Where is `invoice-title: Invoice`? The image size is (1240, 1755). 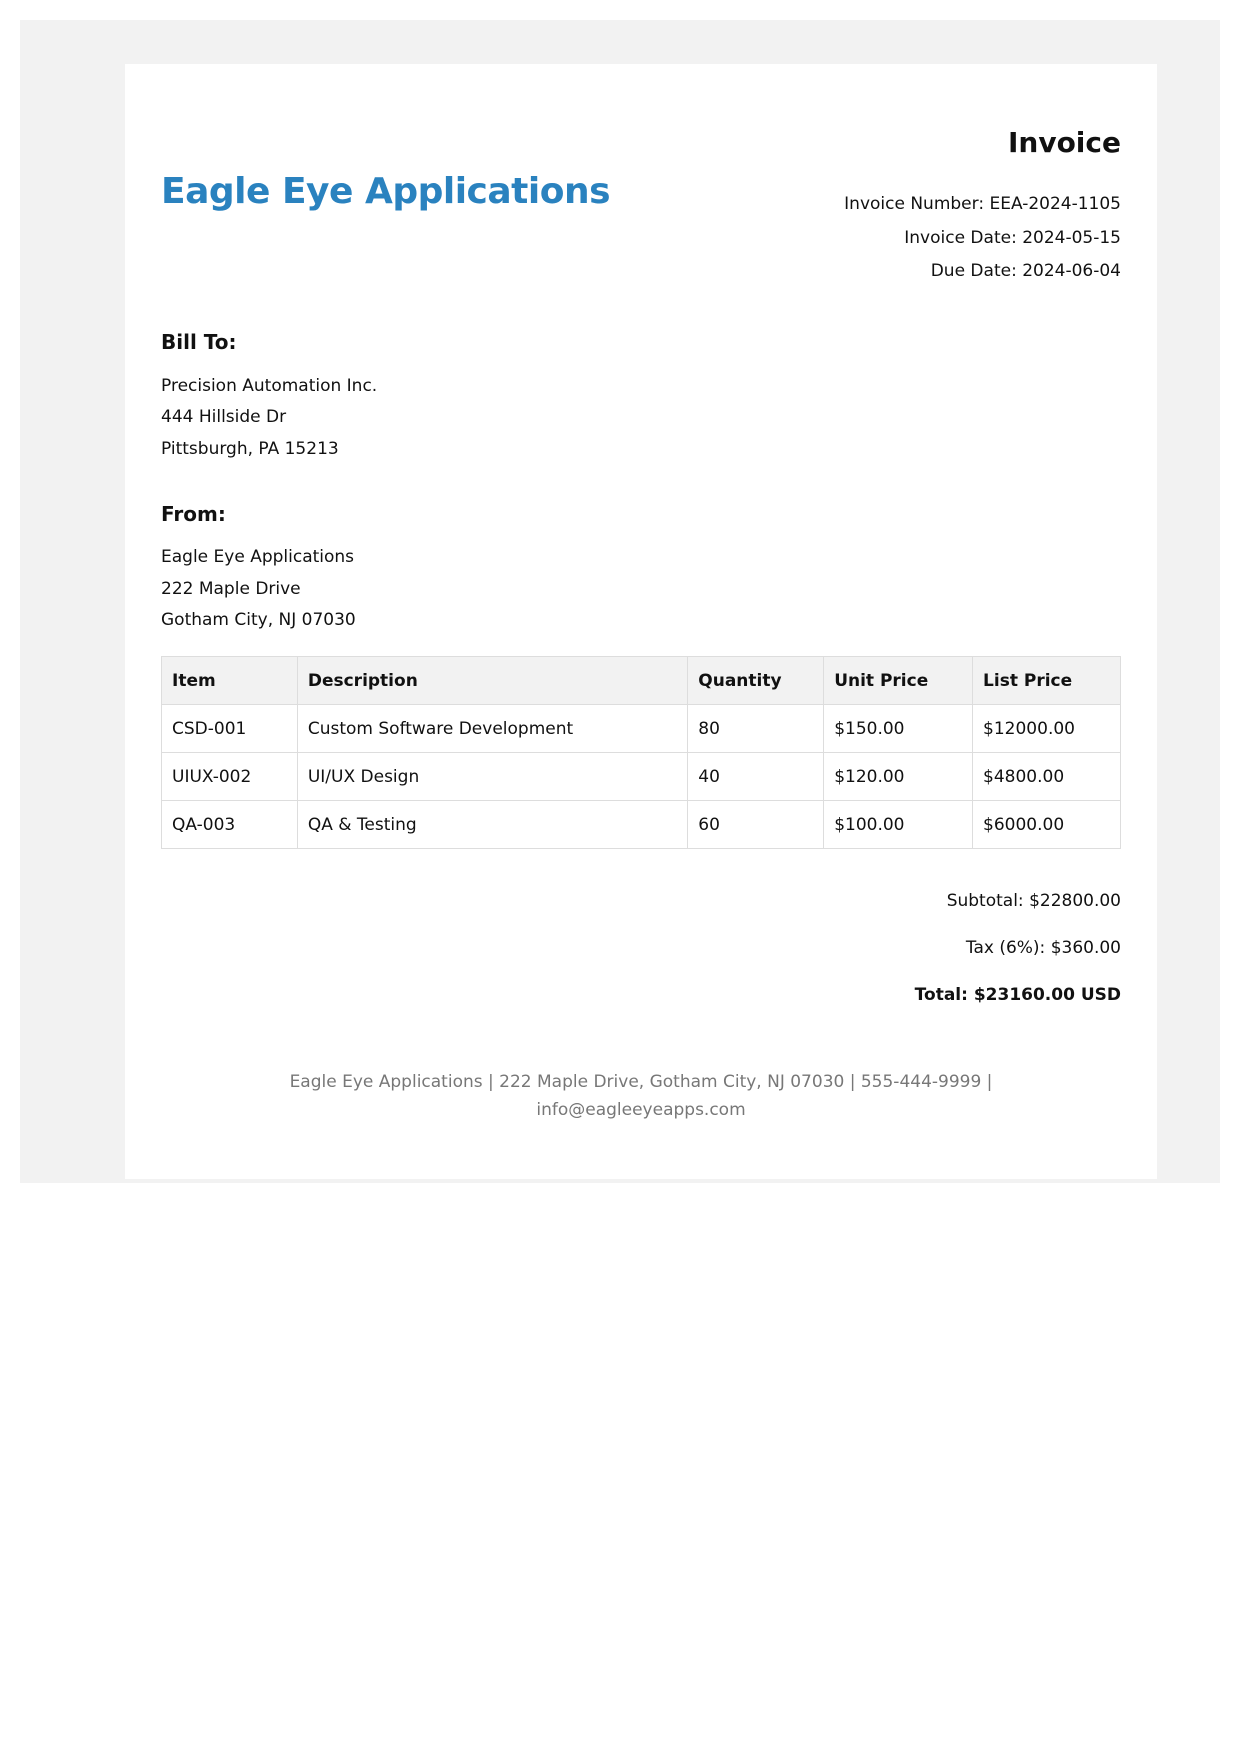 invoice-title: Invoice is located at coordinates (1064, 142).